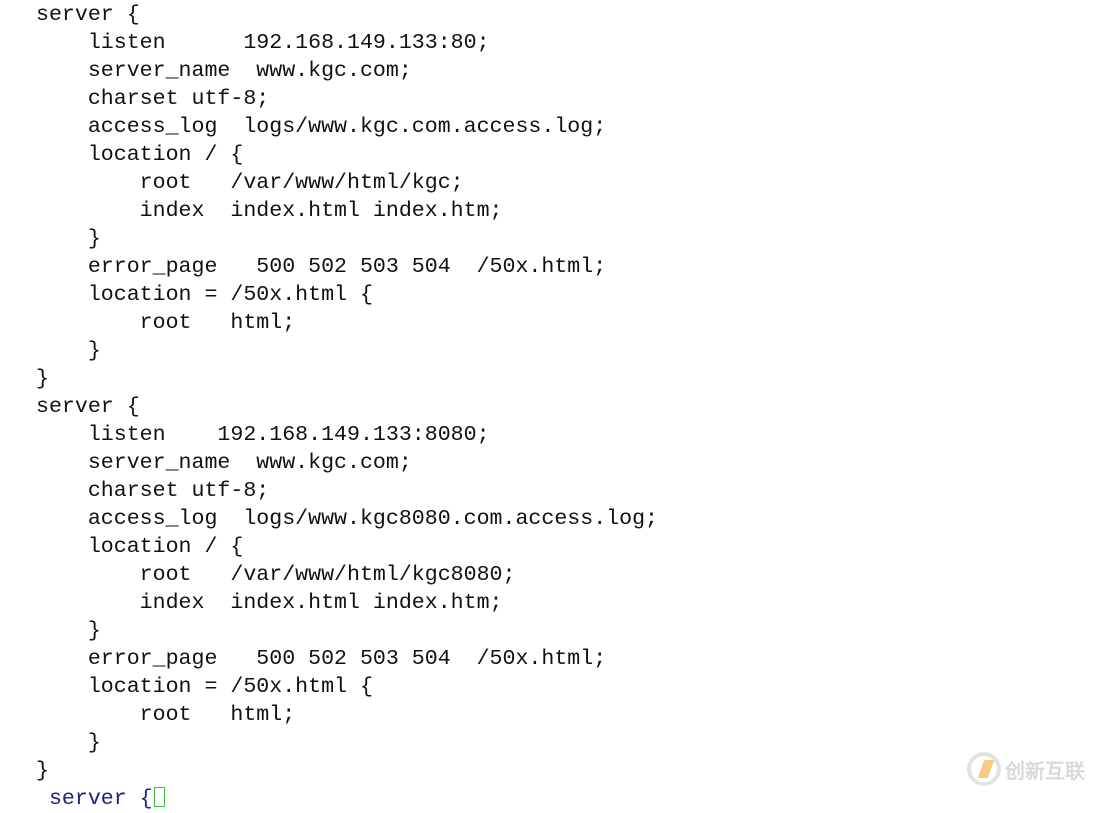 This screenshot has height=813, width=1095. Describe the element at coordinates (321, 127) in the screenshot. I see `code-line: access_log logs/www.kgc.com.access.log;` at that location.